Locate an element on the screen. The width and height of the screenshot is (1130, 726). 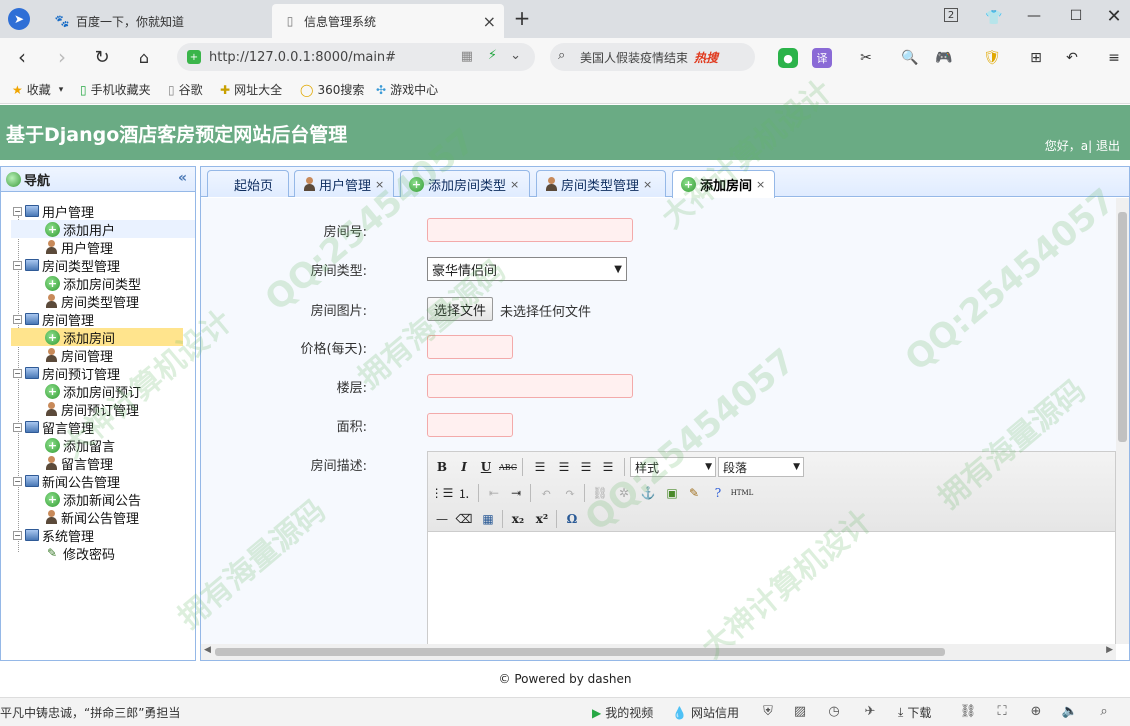
scroll-right-icon: ▶ is located at coordinates (1109, 650).